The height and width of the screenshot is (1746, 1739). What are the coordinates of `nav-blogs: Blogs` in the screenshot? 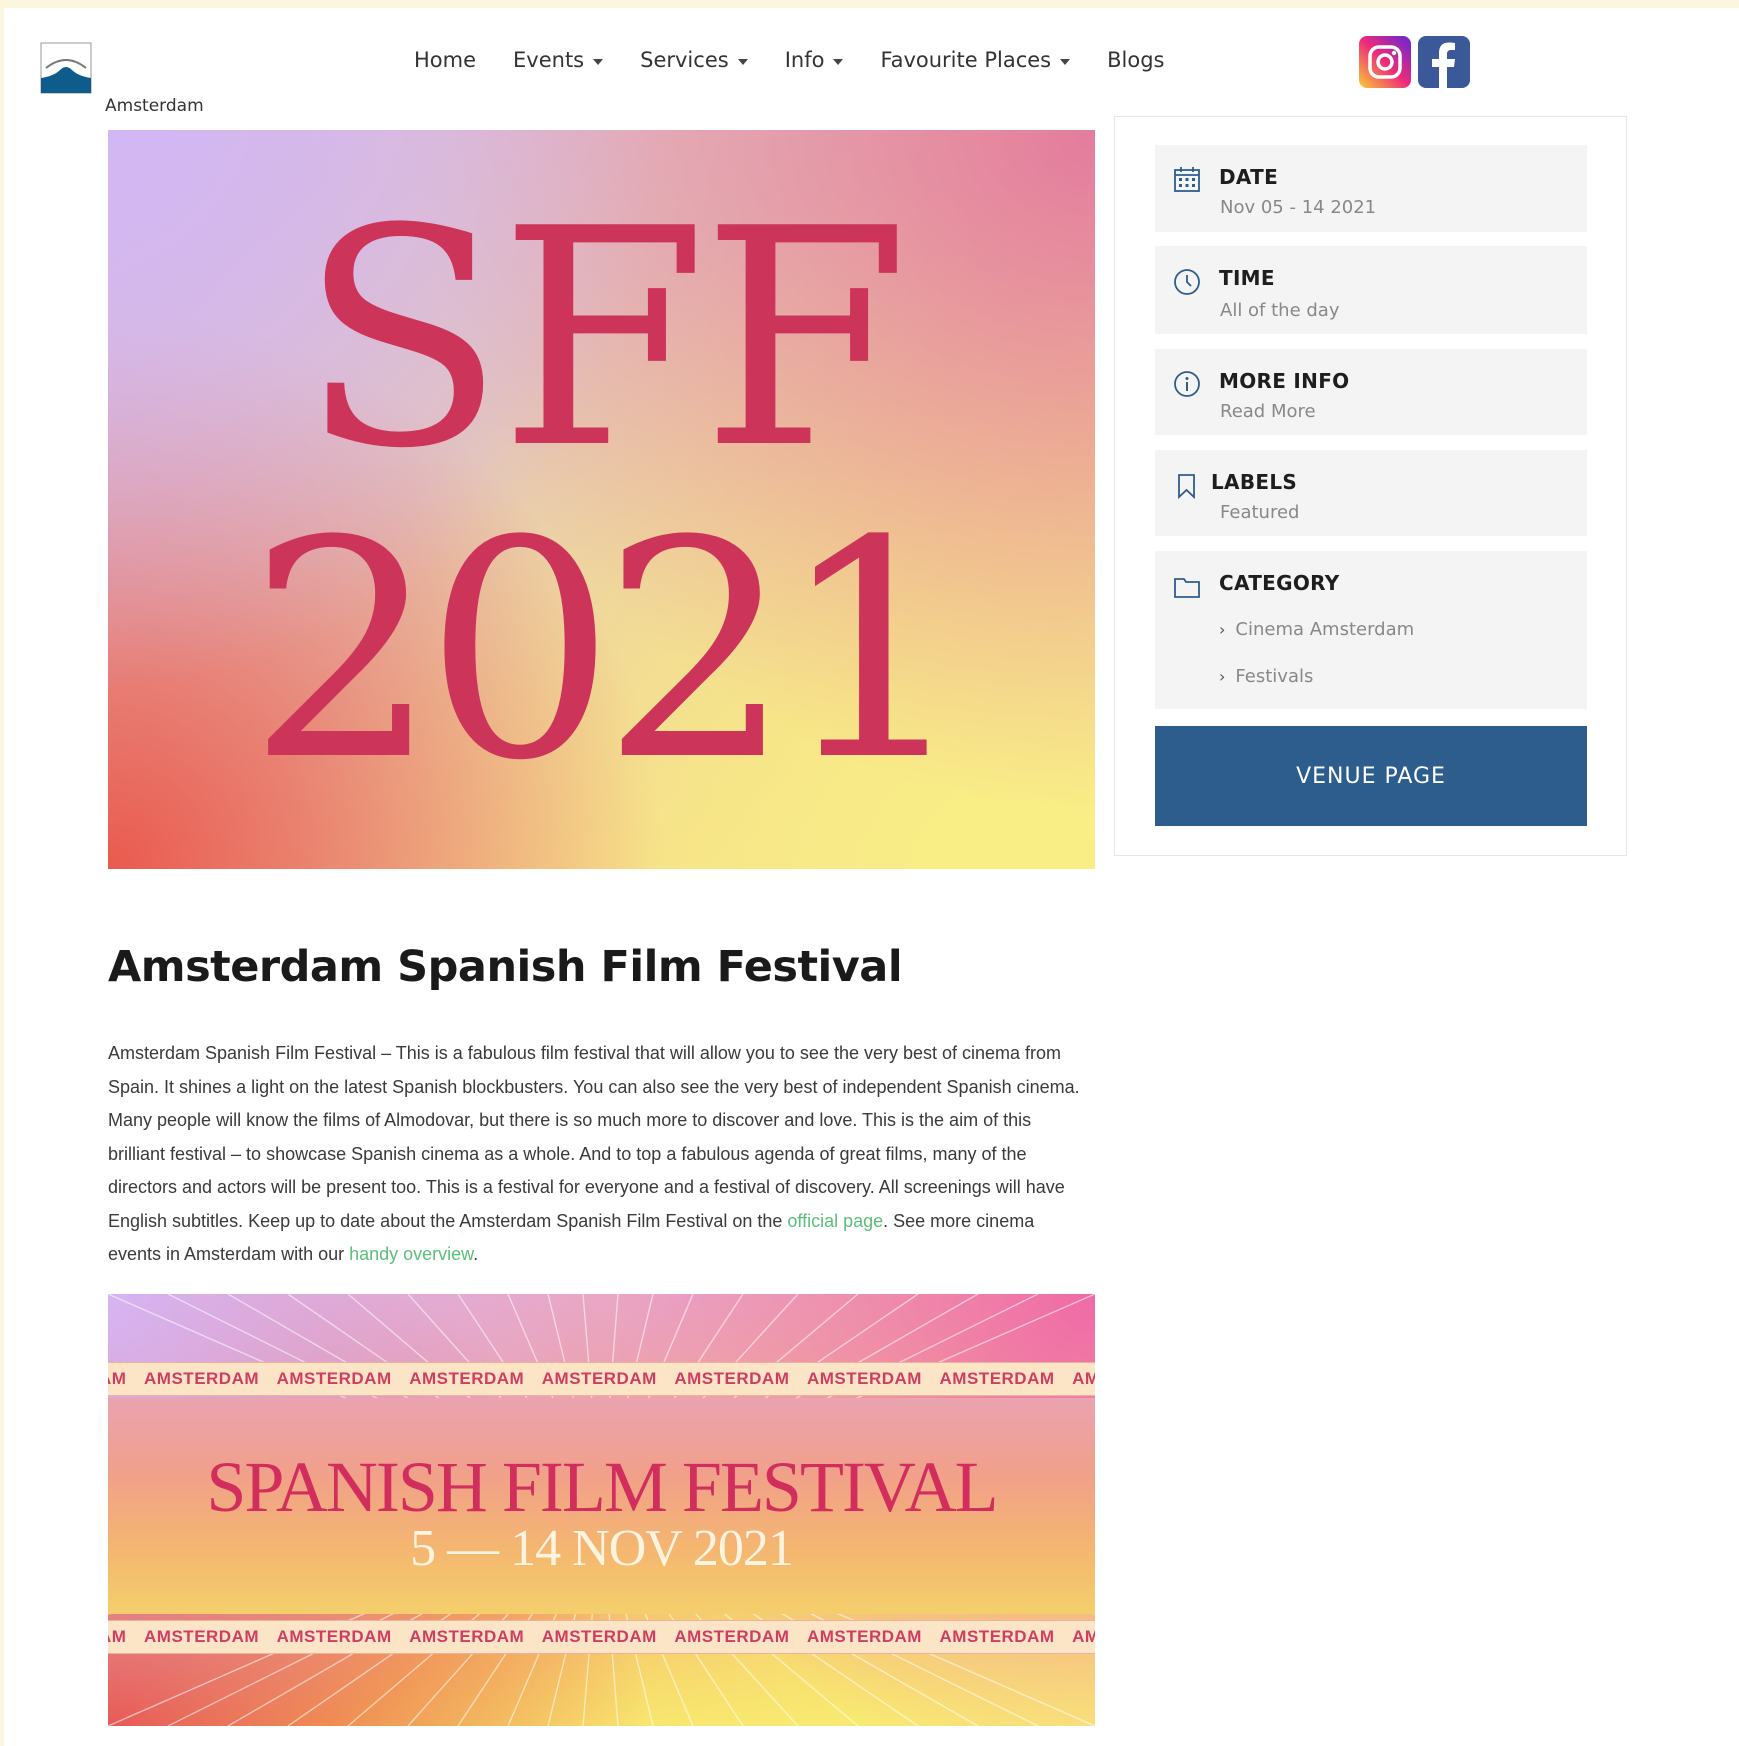 It's located at (1135, 60).